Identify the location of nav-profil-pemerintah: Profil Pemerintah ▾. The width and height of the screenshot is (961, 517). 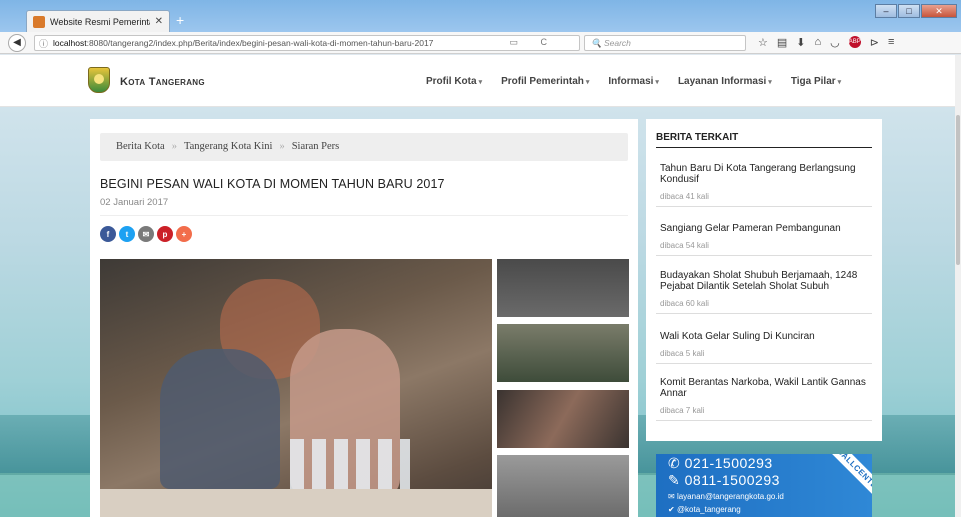
(545, 81).